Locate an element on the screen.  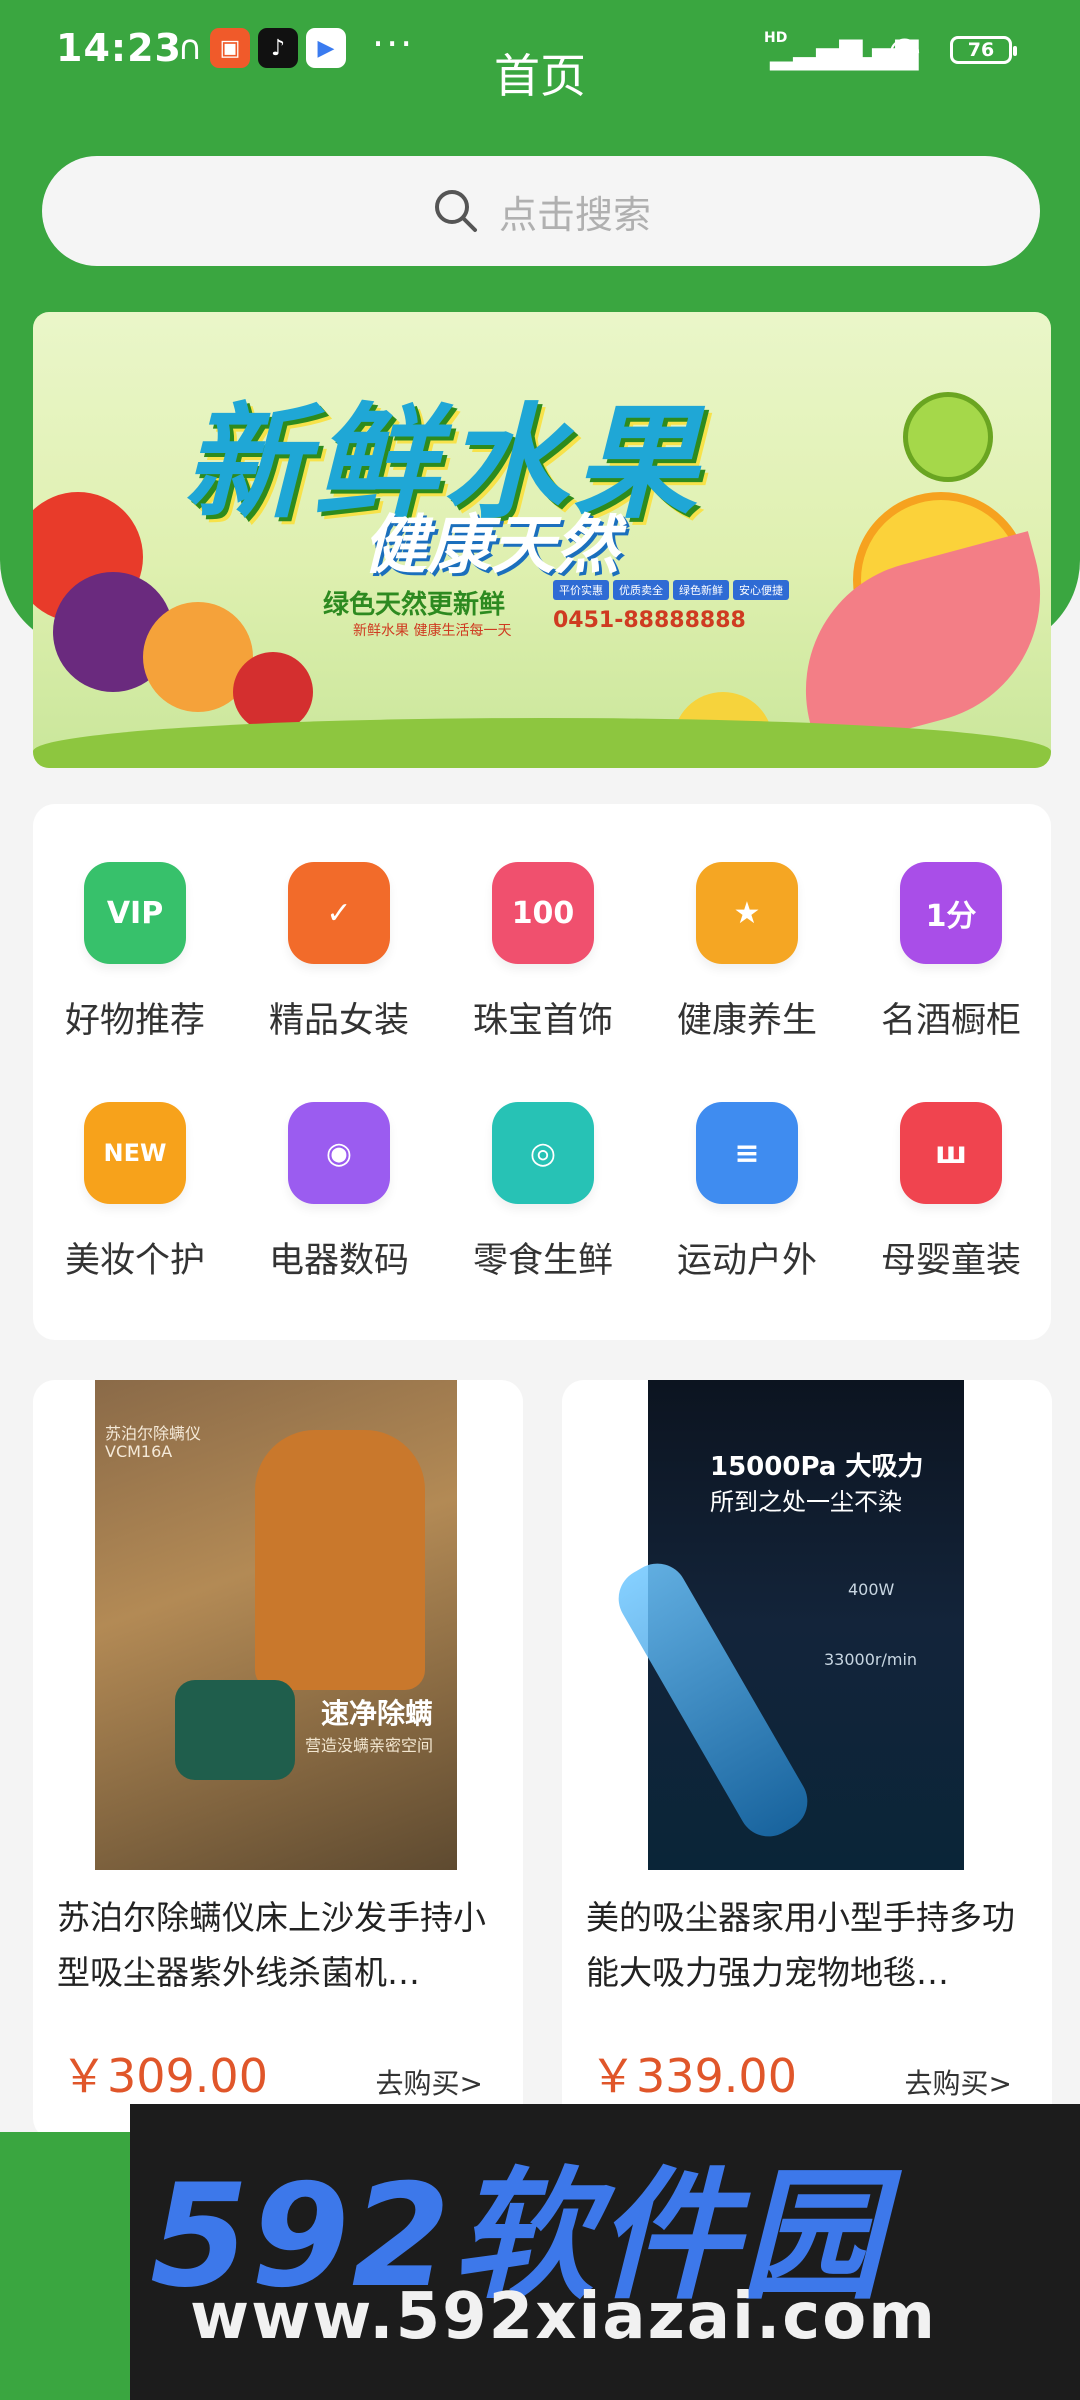
category-item: ★ 健康养生 is located at coordinates (747, 964).